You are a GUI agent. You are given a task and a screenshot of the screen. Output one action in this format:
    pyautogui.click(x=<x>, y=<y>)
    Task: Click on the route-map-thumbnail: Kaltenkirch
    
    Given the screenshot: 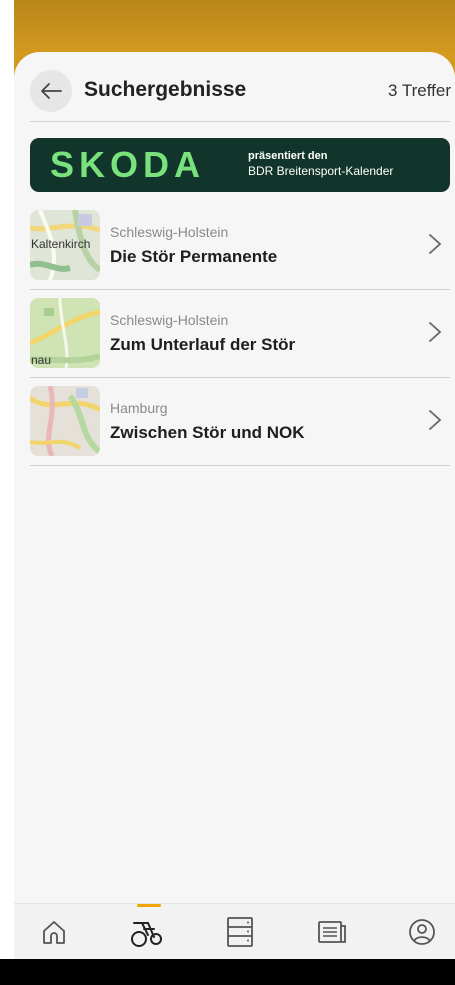 What is the action you would take?
    pyautogui.click(x=65, y=245)
    